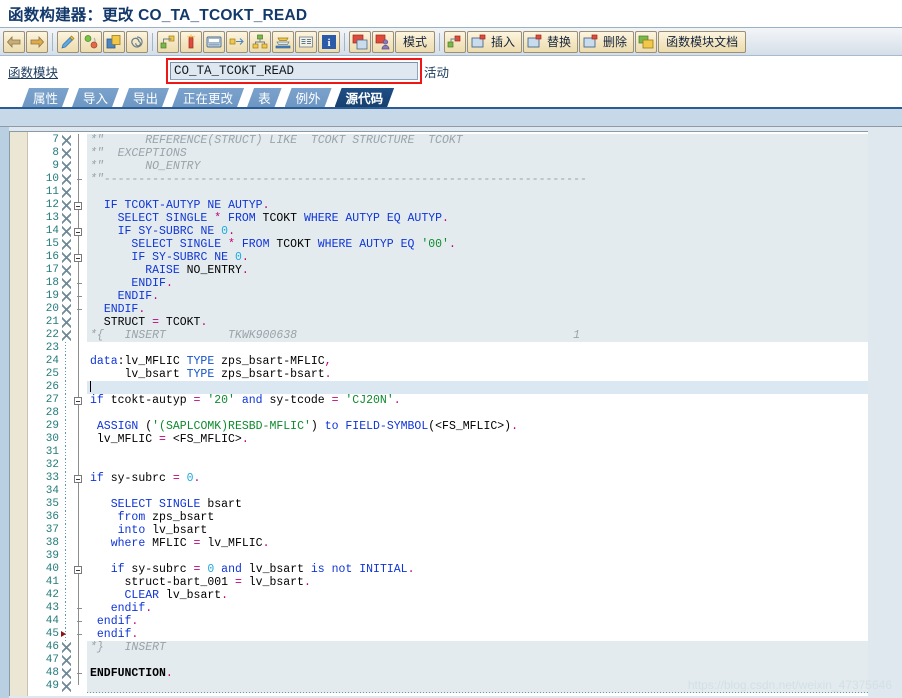 The image size is (902, 698). I want to click on activate-button, so click(137, 41).